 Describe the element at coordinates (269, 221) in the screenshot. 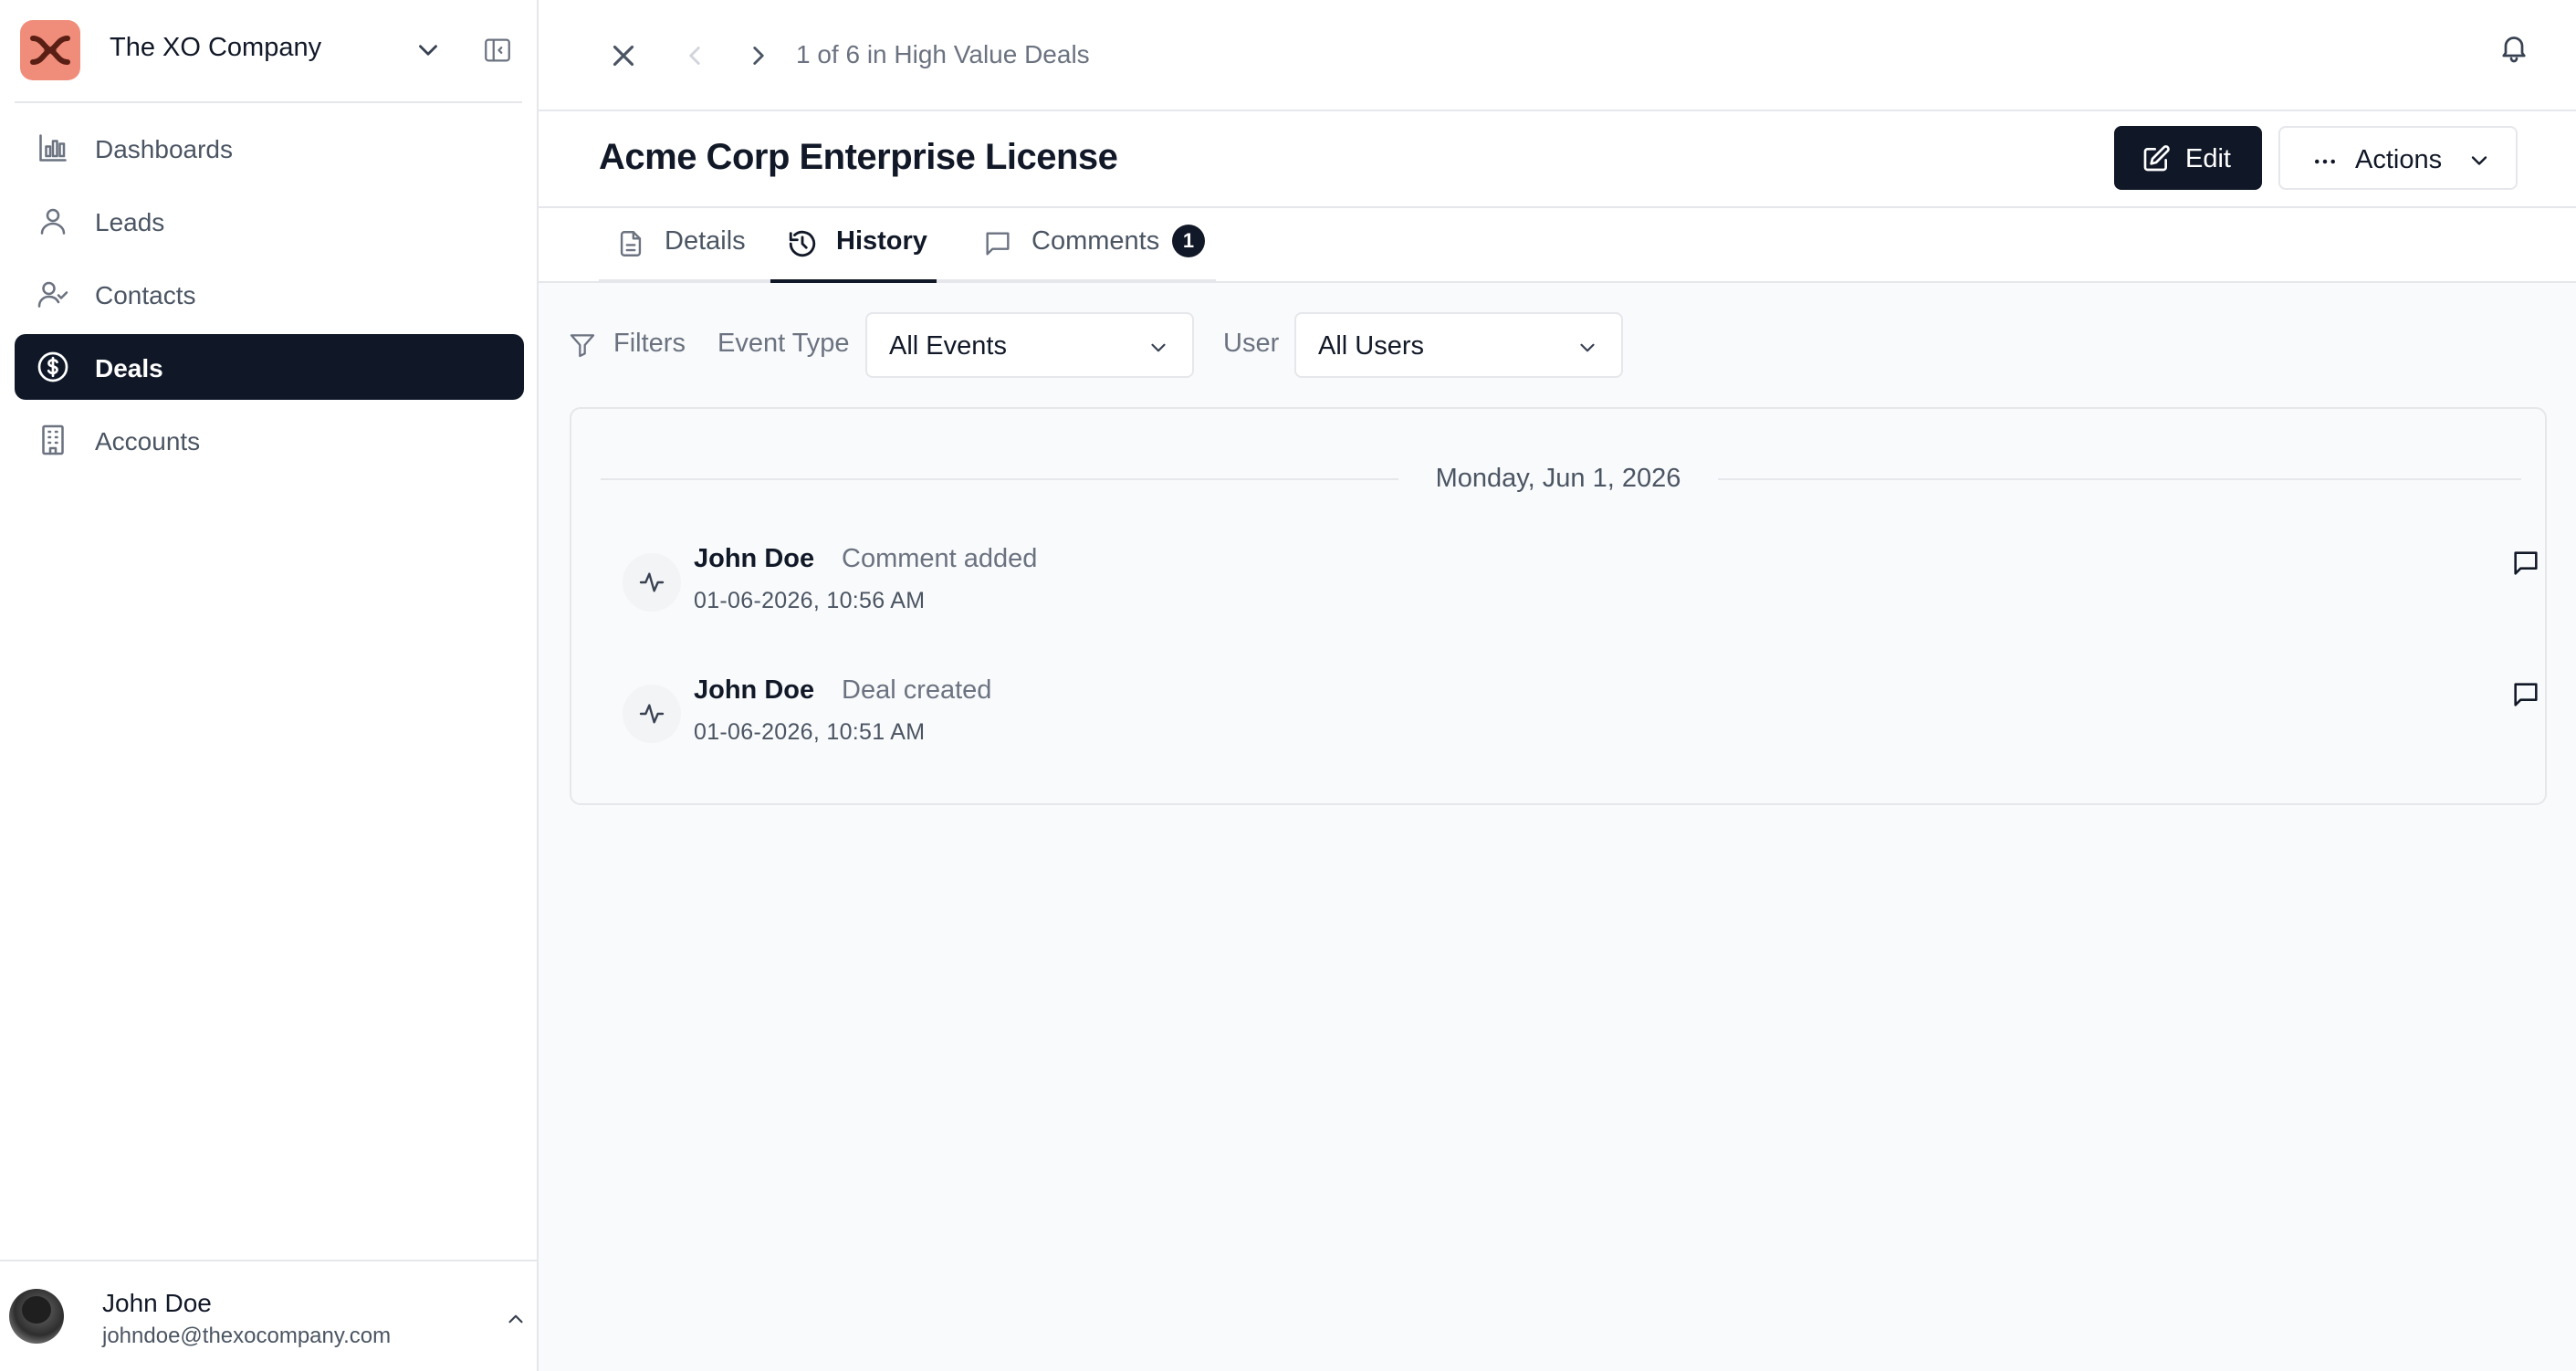

I see `sidebar-item-leads: Leads` at that location.